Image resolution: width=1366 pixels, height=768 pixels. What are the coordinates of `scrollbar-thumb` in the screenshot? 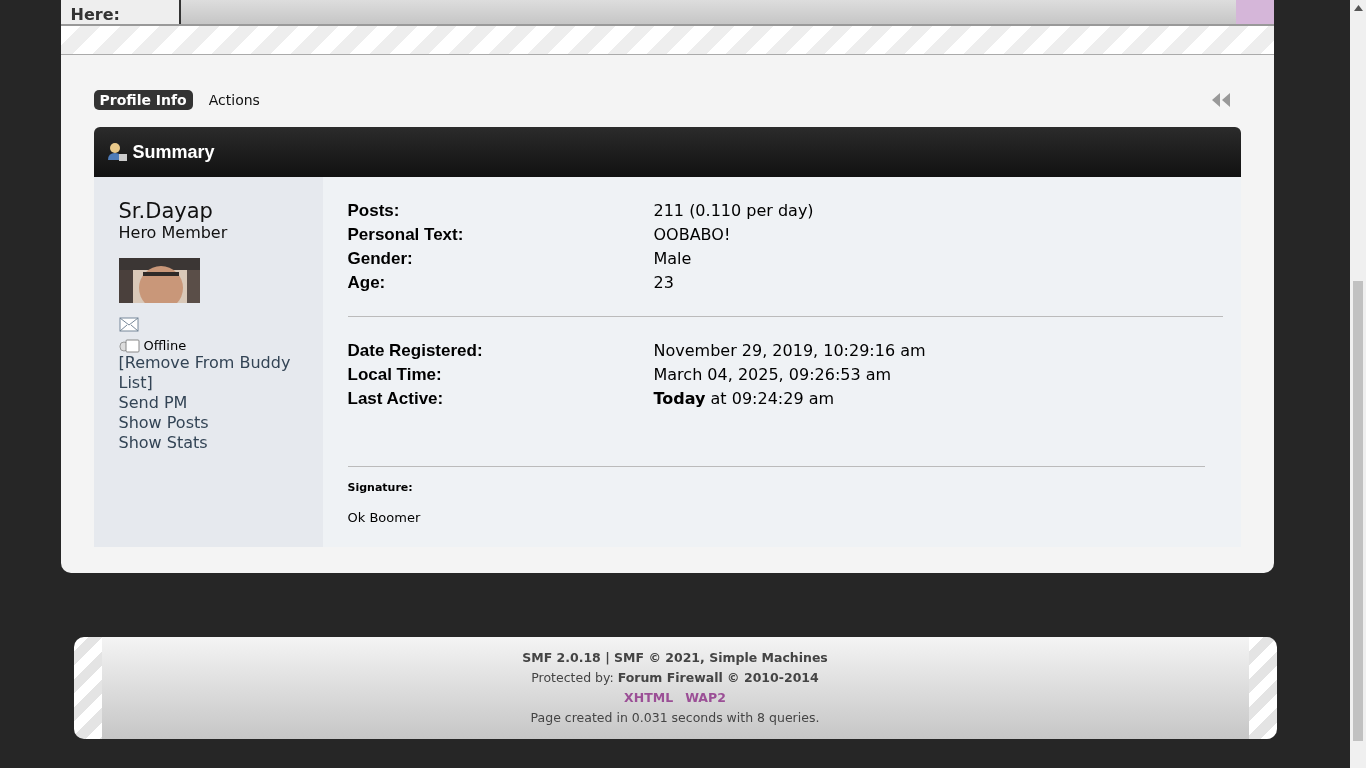 It's located at (1358, 511).